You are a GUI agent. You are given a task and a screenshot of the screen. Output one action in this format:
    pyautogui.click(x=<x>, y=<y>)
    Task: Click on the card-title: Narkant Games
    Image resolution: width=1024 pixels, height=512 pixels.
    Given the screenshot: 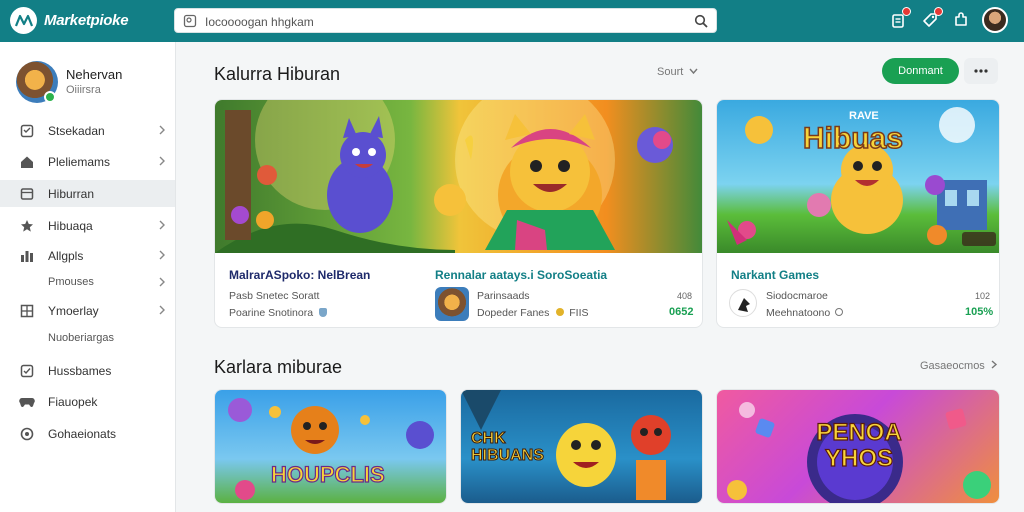 What is the action you would take?
    pyautogui.click(x=775, y=275)
    